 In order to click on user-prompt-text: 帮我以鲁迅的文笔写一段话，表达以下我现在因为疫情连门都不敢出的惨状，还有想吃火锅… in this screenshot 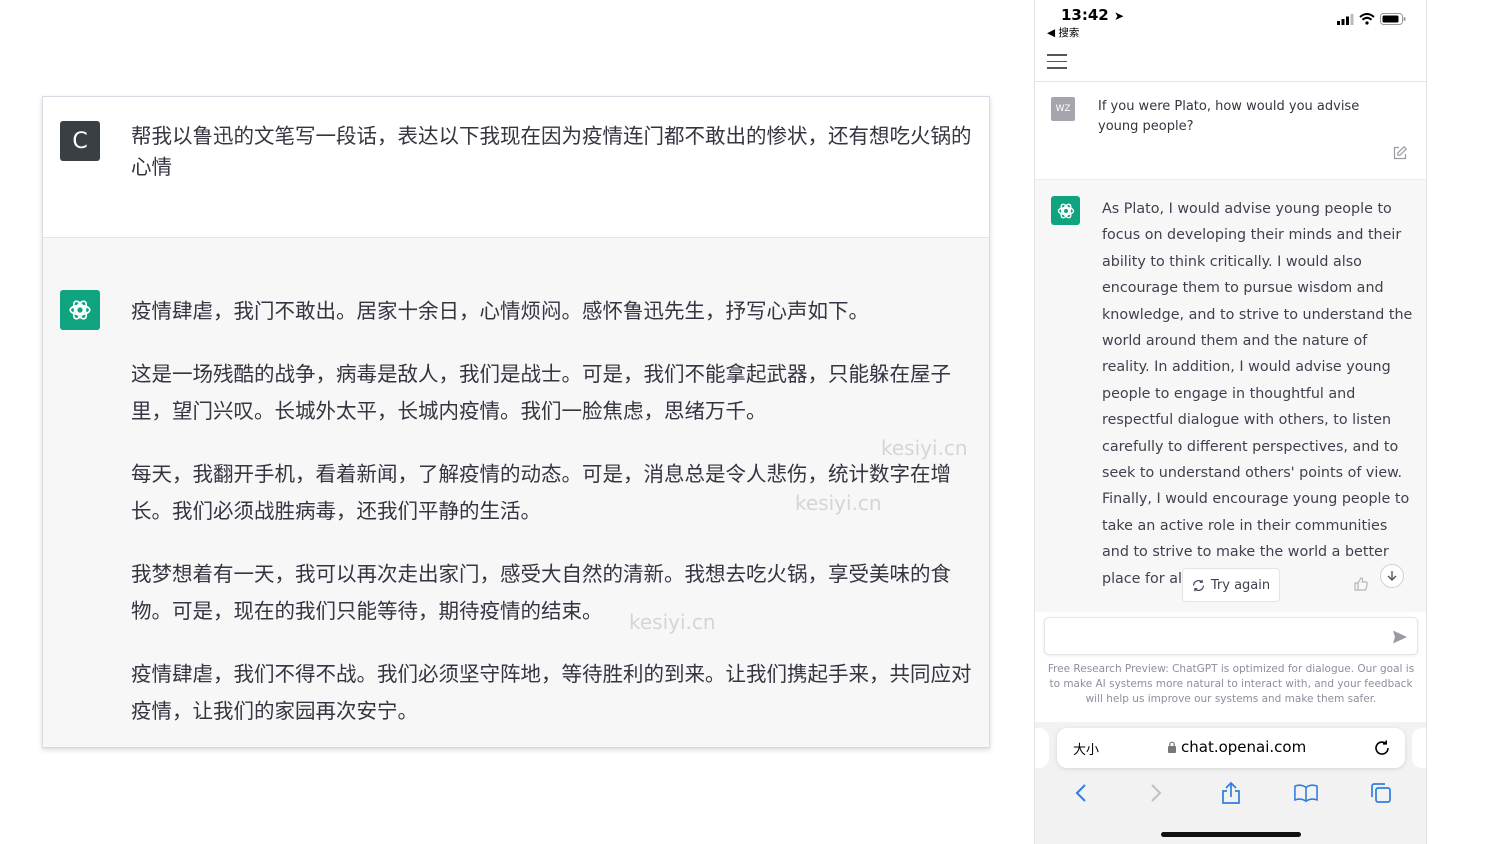, I will do `click(551, 151)`.